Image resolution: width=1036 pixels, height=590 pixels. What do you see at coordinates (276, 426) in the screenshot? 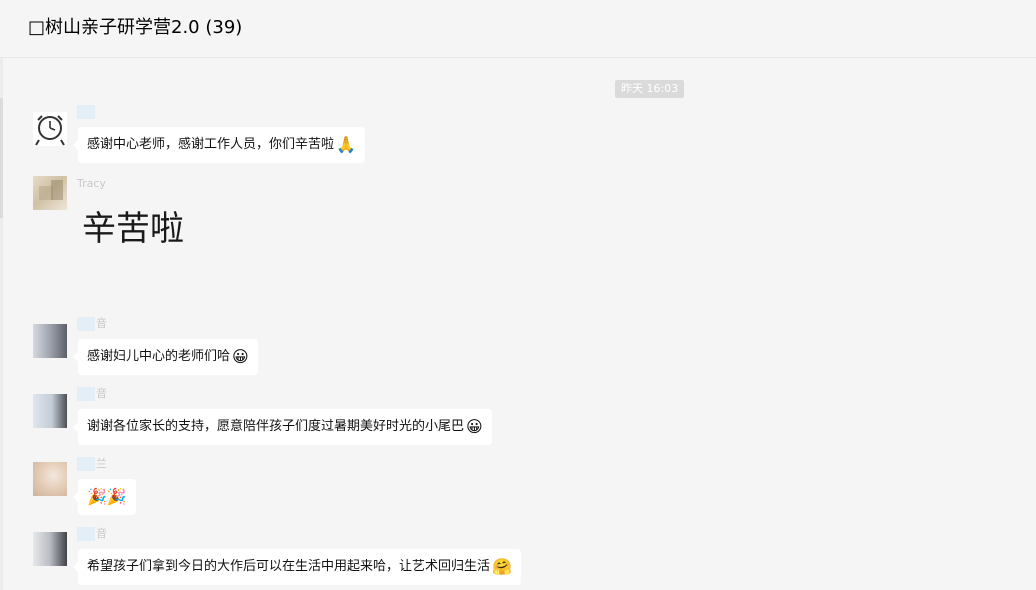
I see `message-text: 谢谢各位家长的支持，愿意陪伴孩子们度过暑期美好时光的小尾巴` at bounding box center [276, 426].